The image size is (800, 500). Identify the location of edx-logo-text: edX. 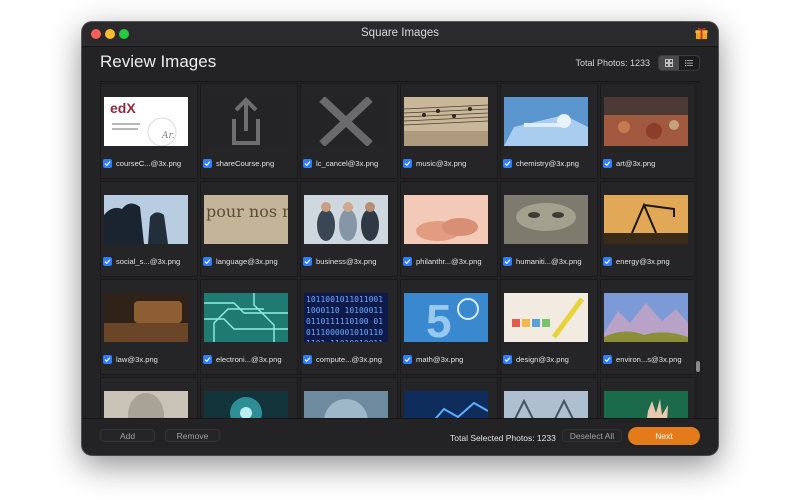
(123, 108).